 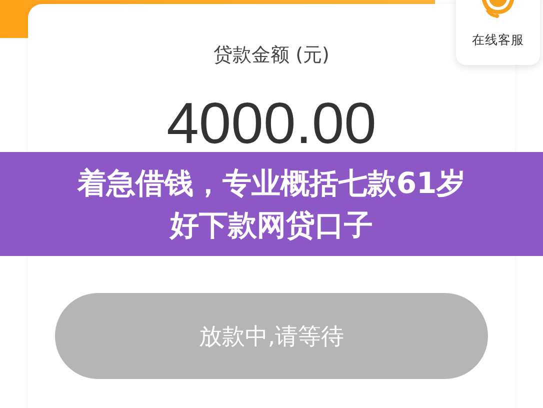 I want to click on customer-service-button: 在线客服, so click(x=498, y=32).